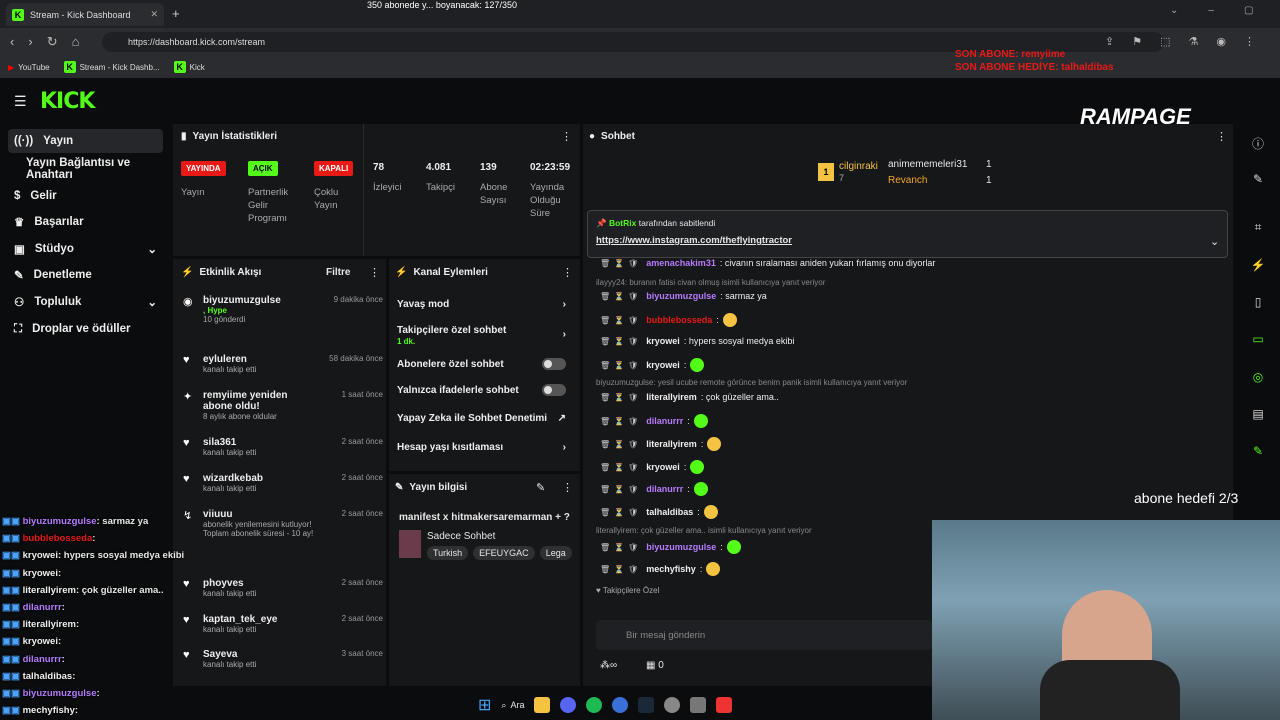 This screenshot has height=720, width=1280. What do you see at coordinates (85, 302) in the screenshot?
I see `sidebar-item-topluluk: ⚇ Topluluk ⌄` at bounding box center [85, 302].